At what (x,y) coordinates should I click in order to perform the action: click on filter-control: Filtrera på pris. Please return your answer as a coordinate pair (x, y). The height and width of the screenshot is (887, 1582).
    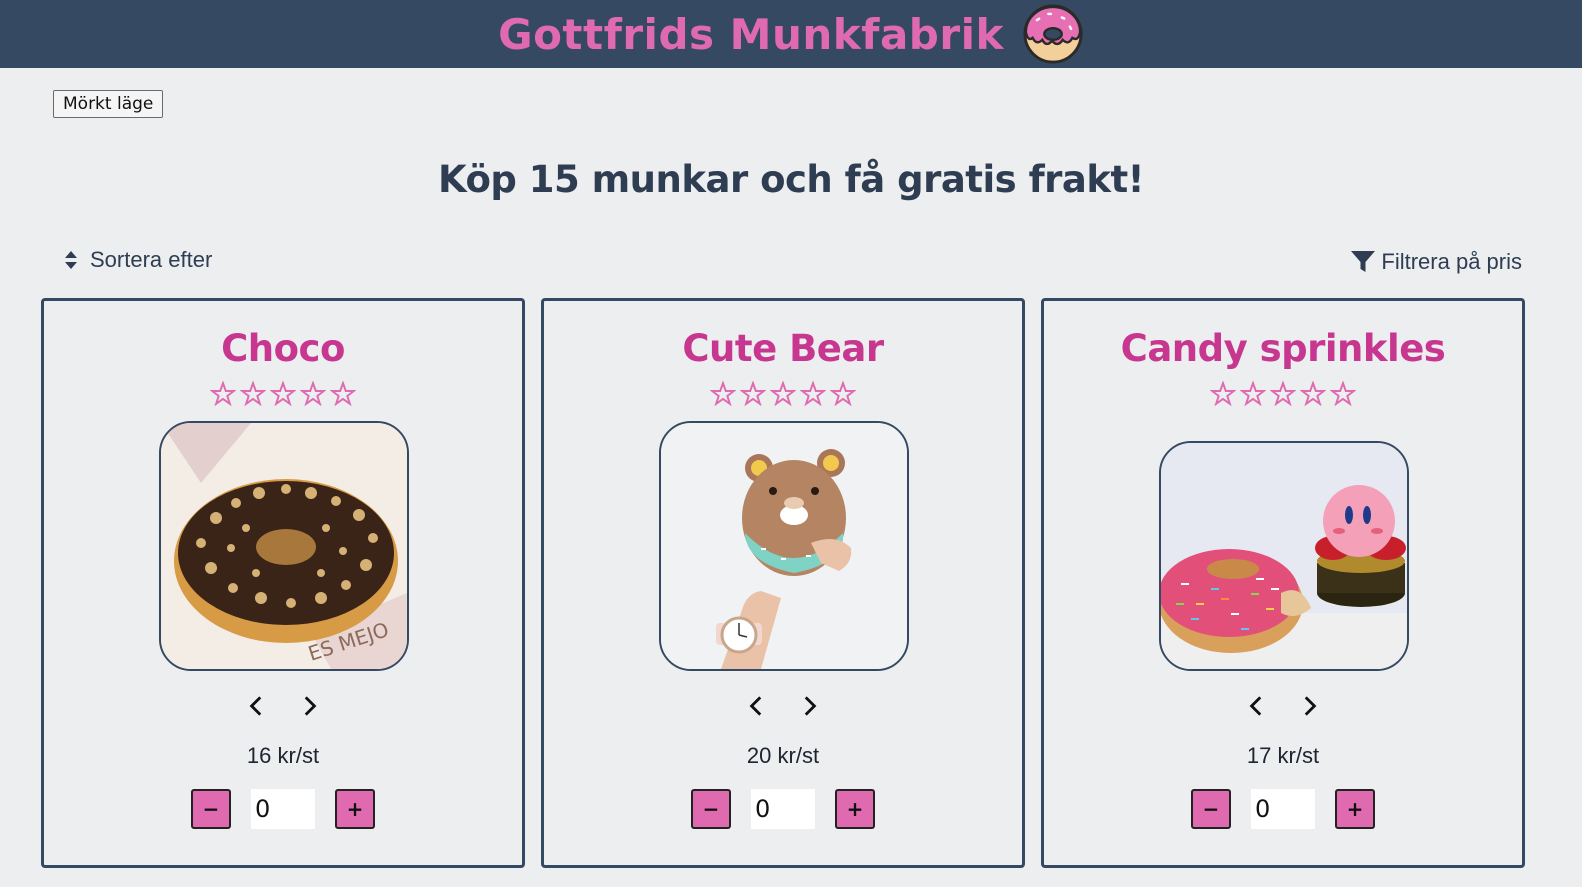
    Looking at the image, I should click on (1436, 262).